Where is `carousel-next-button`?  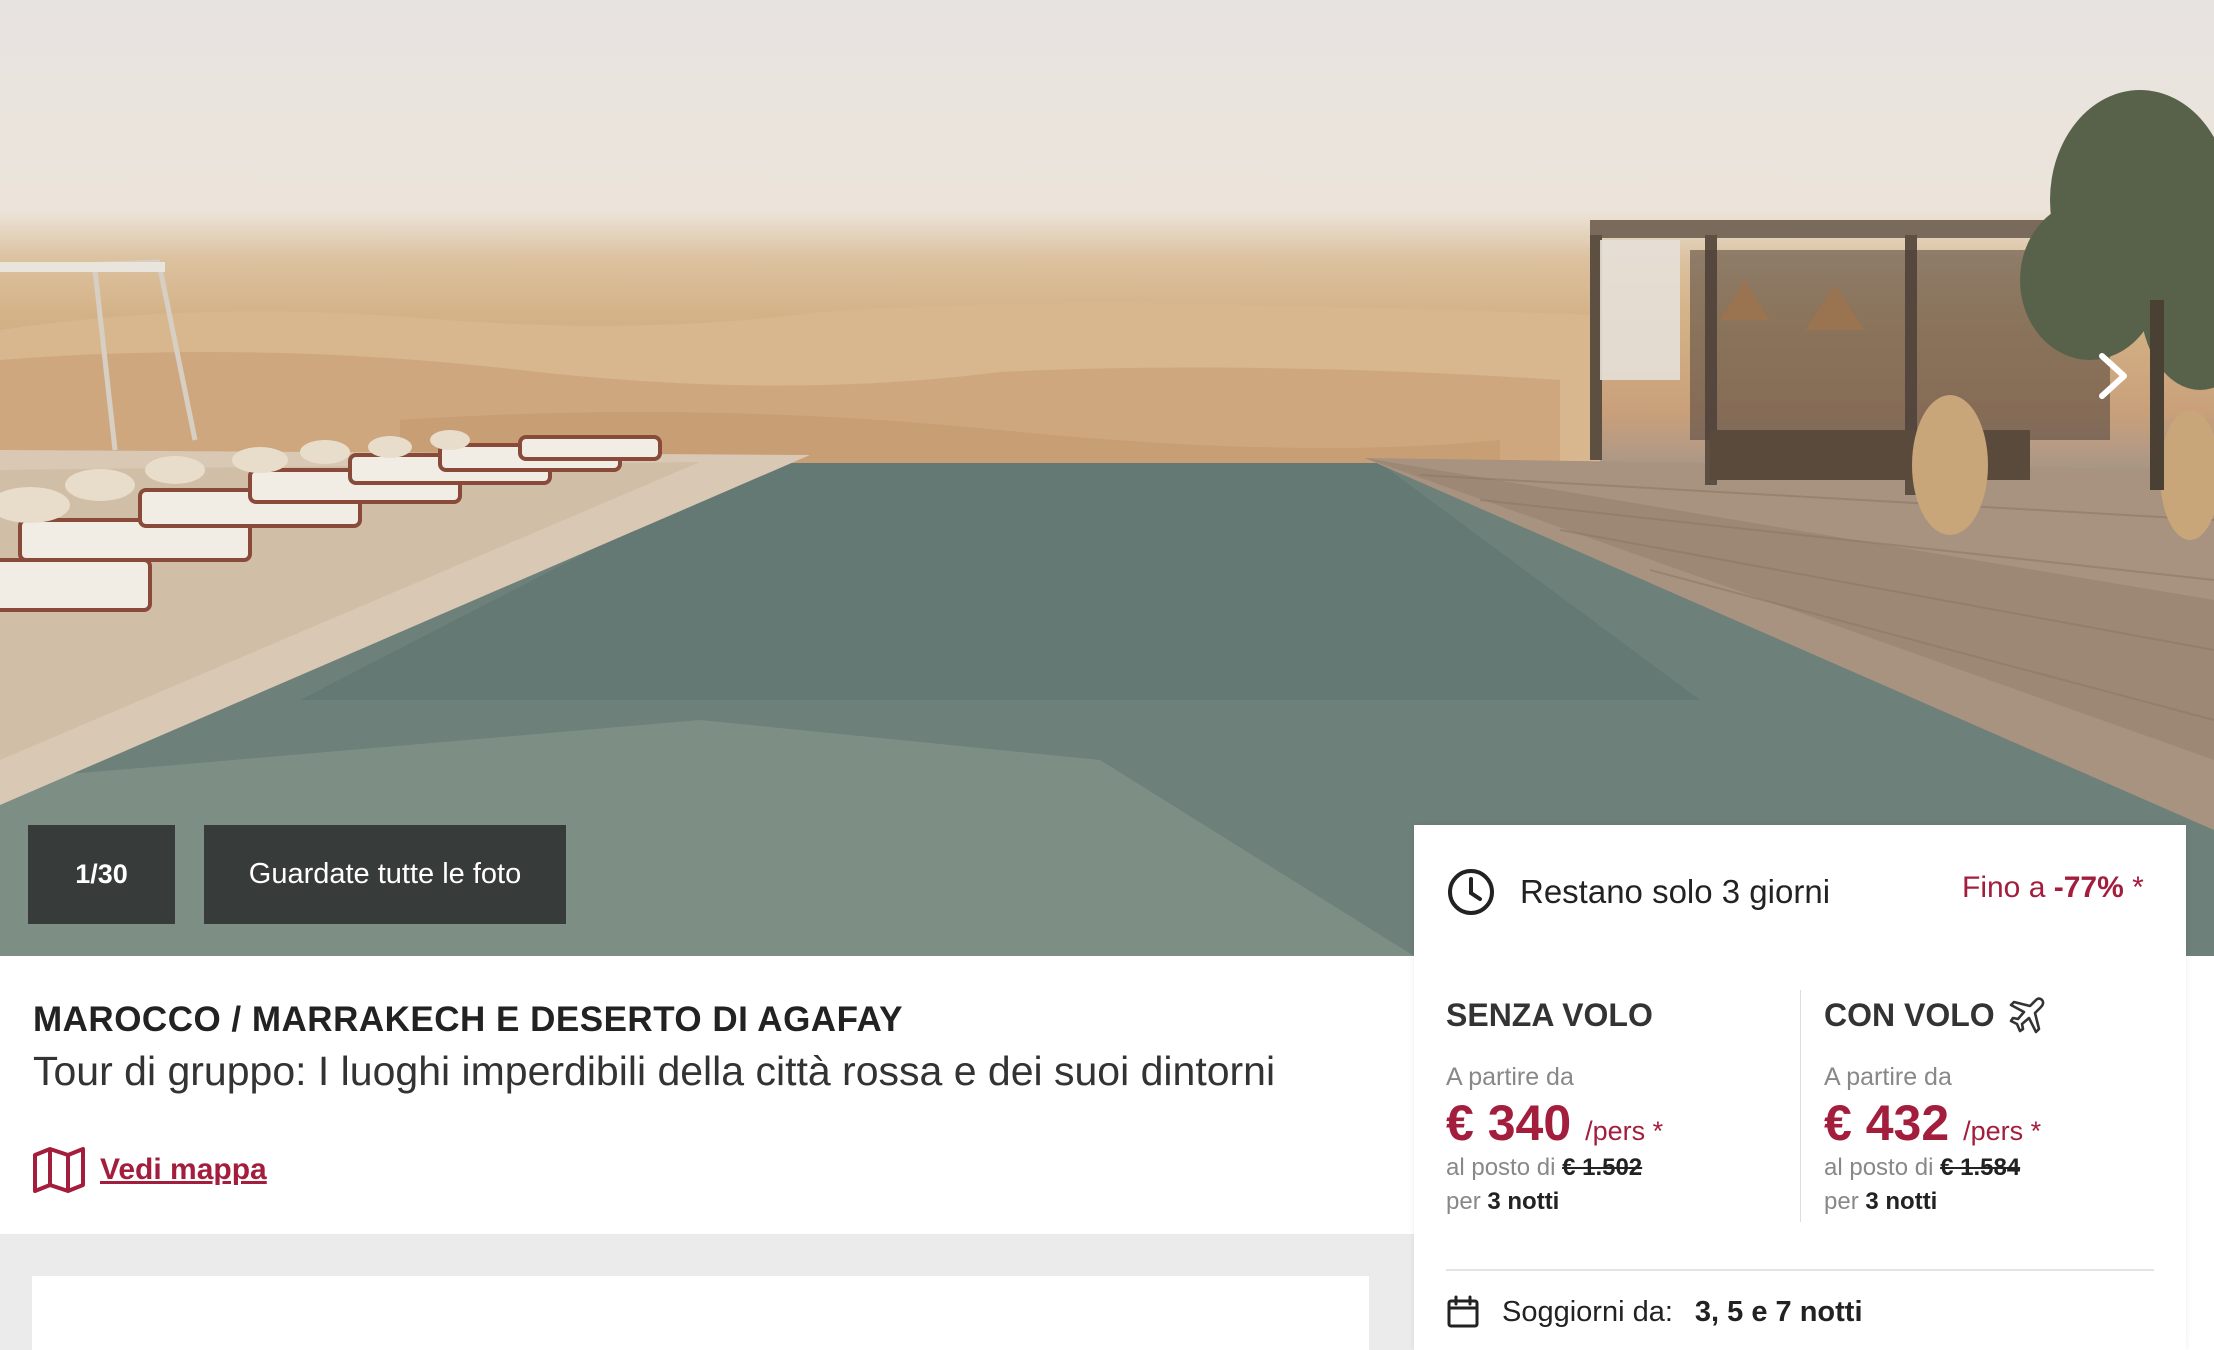
carousel-next-button is located at coordinates (2155, 406).